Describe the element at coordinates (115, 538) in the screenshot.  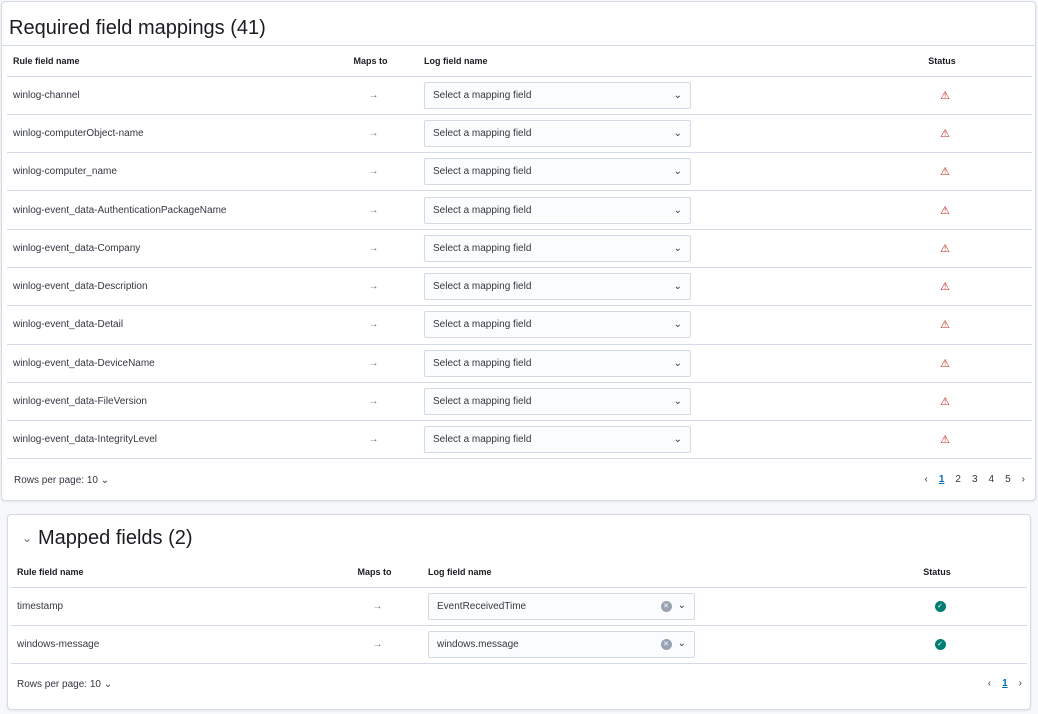
I see `panel-title: Mapped fields (2)` at that location.